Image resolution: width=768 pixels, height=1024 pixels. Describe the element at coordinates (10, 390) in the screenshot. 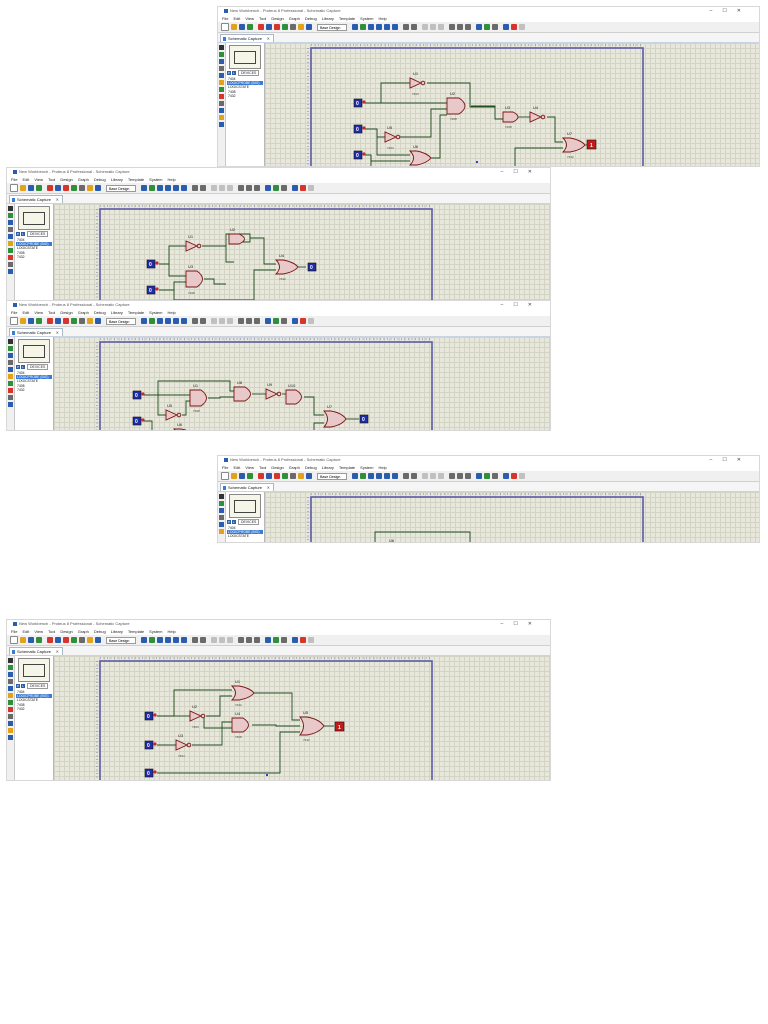

I see `device-pin-icon` at that location.